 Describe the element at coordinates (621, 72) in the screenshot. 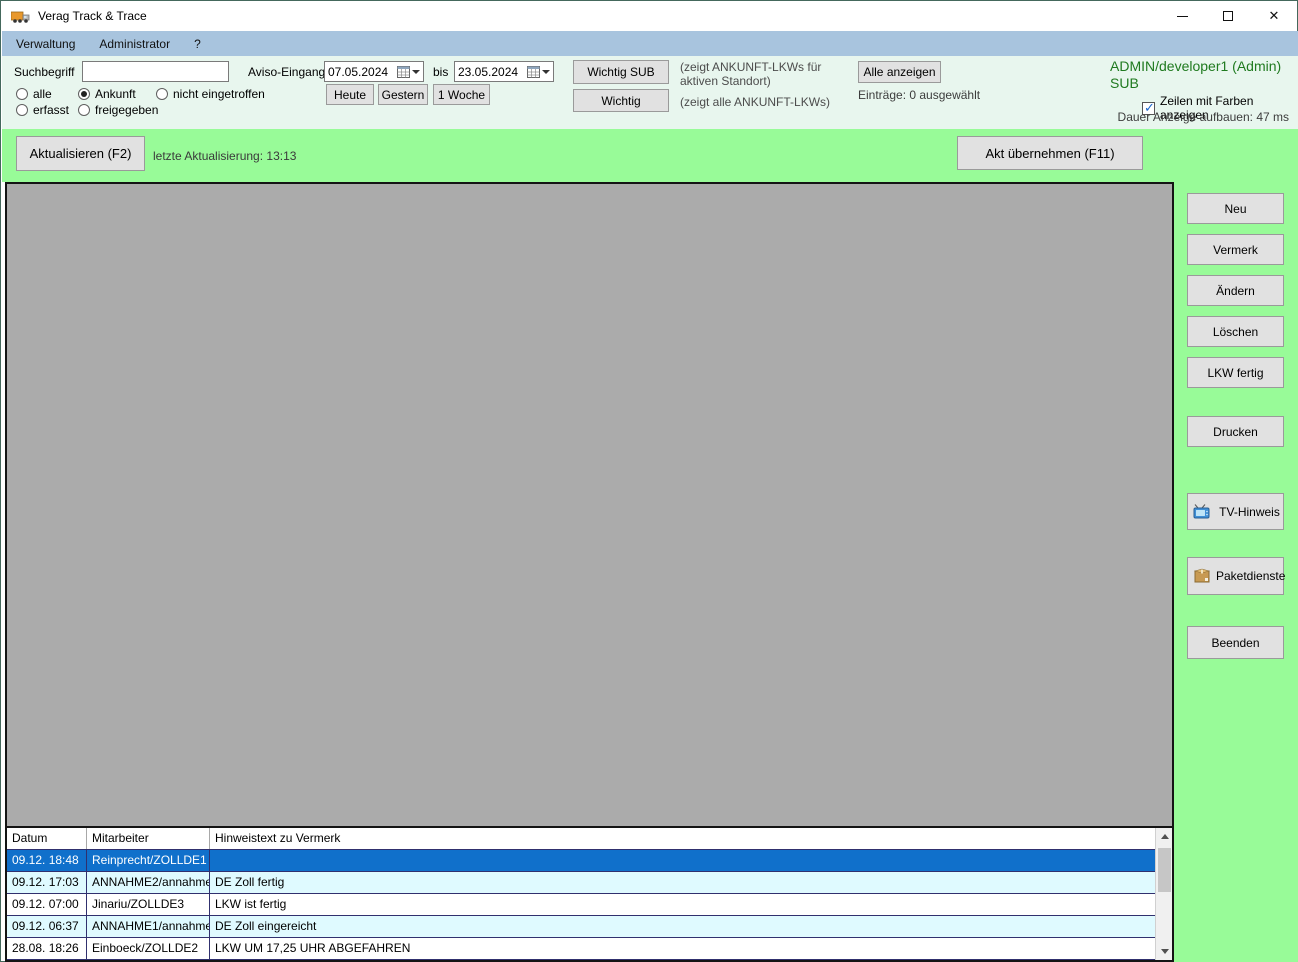

I see `wichtig-sub-button: Wichtig SUB` at that location.